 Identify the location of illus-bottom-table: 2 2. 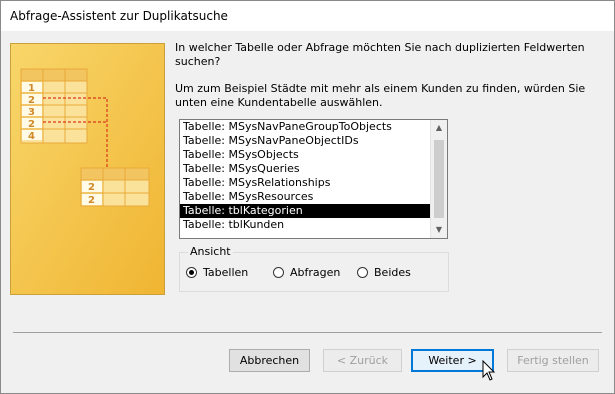
(115, 187).